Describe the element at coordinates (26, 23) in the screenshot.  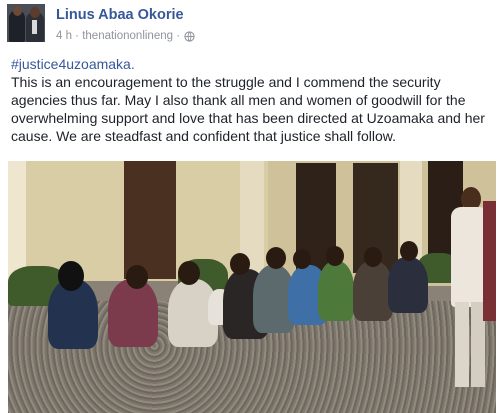
I see `avatar` at that location.